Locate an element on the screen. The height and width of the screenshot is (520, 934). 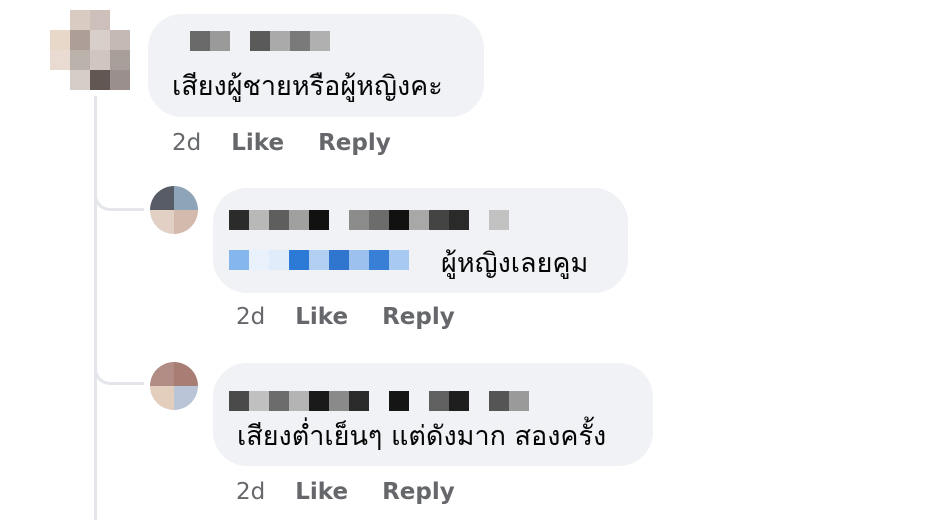
reply-bubble: เสียงต่ำเย็นๆ แต่ดังมาก สองครั้ง is located at coordinates (433, 414).